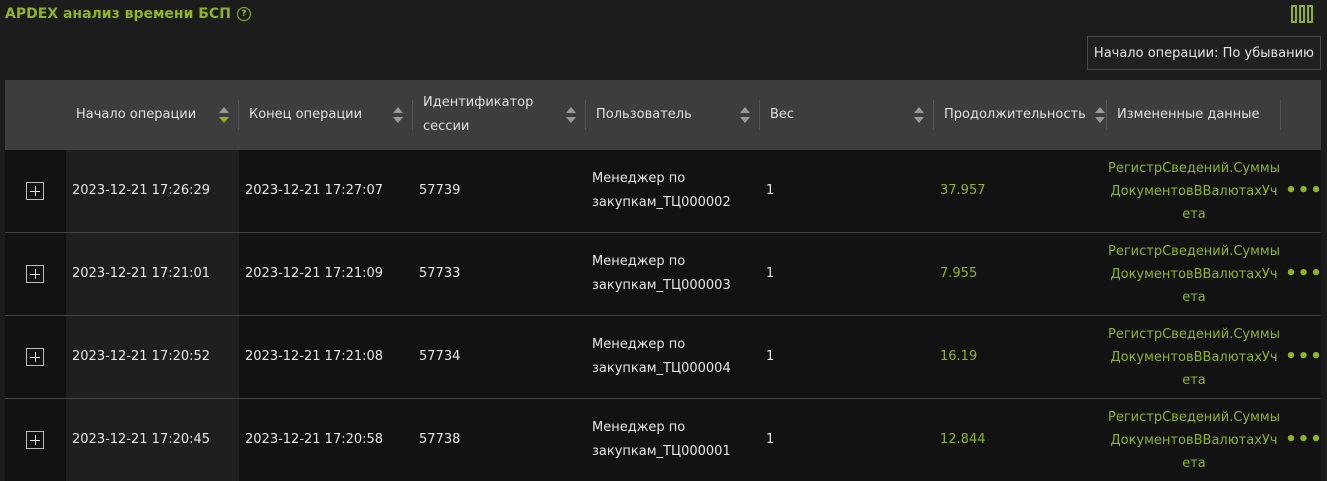  Describe the element at coordinates (1188, 114) in the screenshot. I see `column-header-label: Измененные данные` at that location.